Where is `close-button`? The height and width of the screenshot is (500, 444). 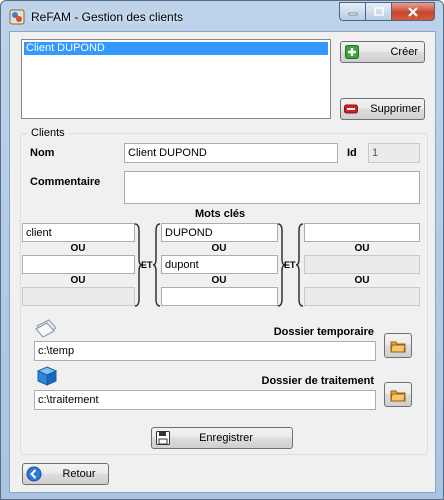
close-button is located at coordinates (413, 11).